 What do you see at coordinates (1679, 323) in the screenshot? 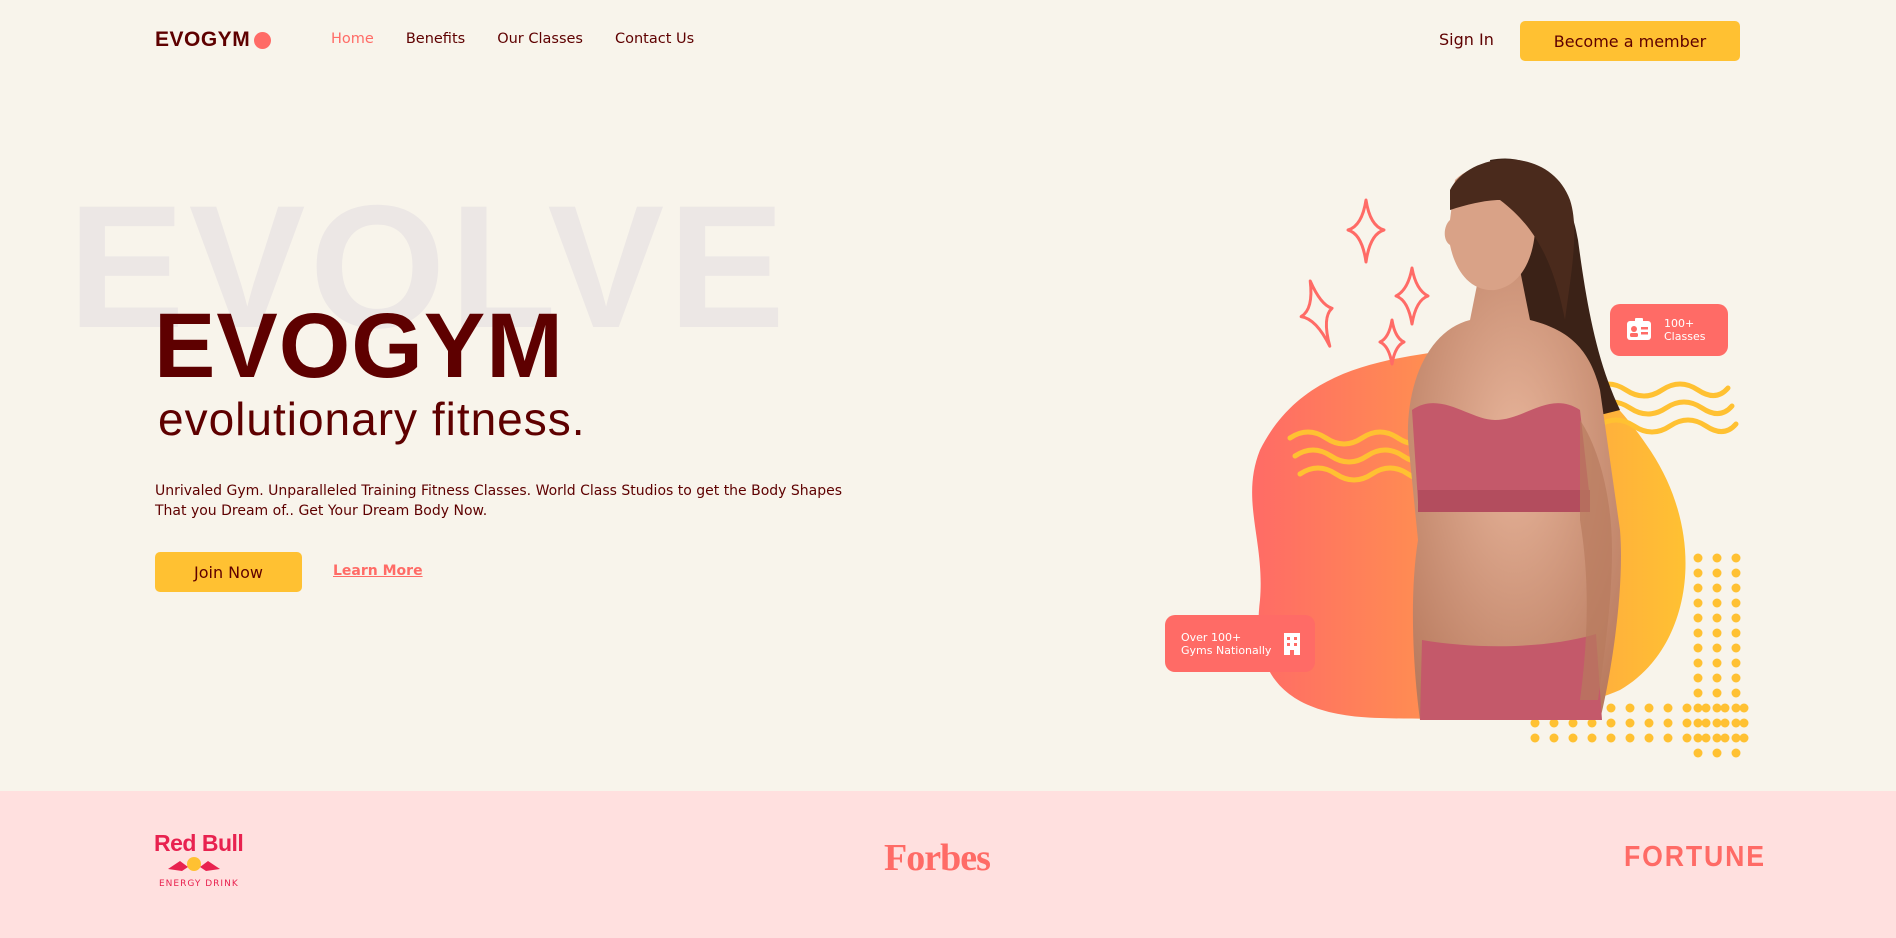
I see `classes-count: 100+` at bounding box center [1679, 323].